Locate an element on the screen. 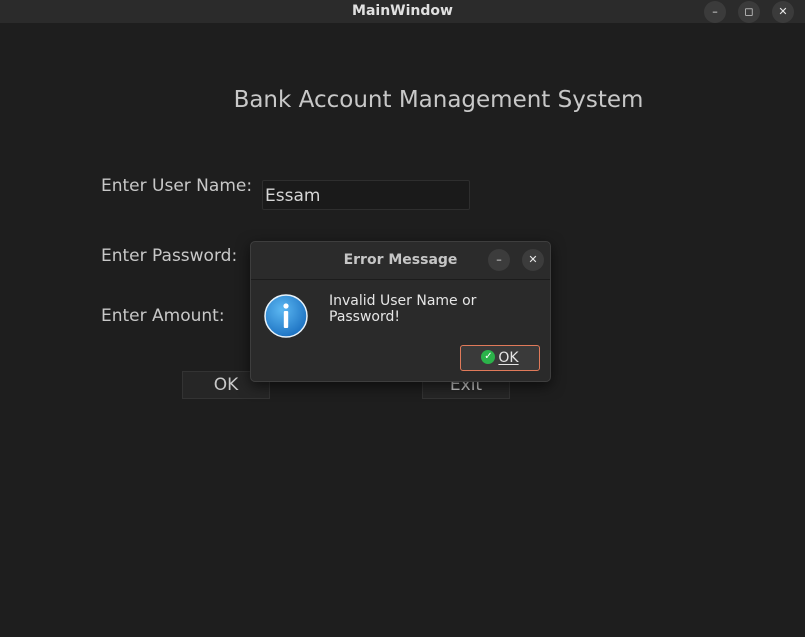 The height and width of the screenshot is (637, 805). username-field: Essam is located at coordinates (366, 195).